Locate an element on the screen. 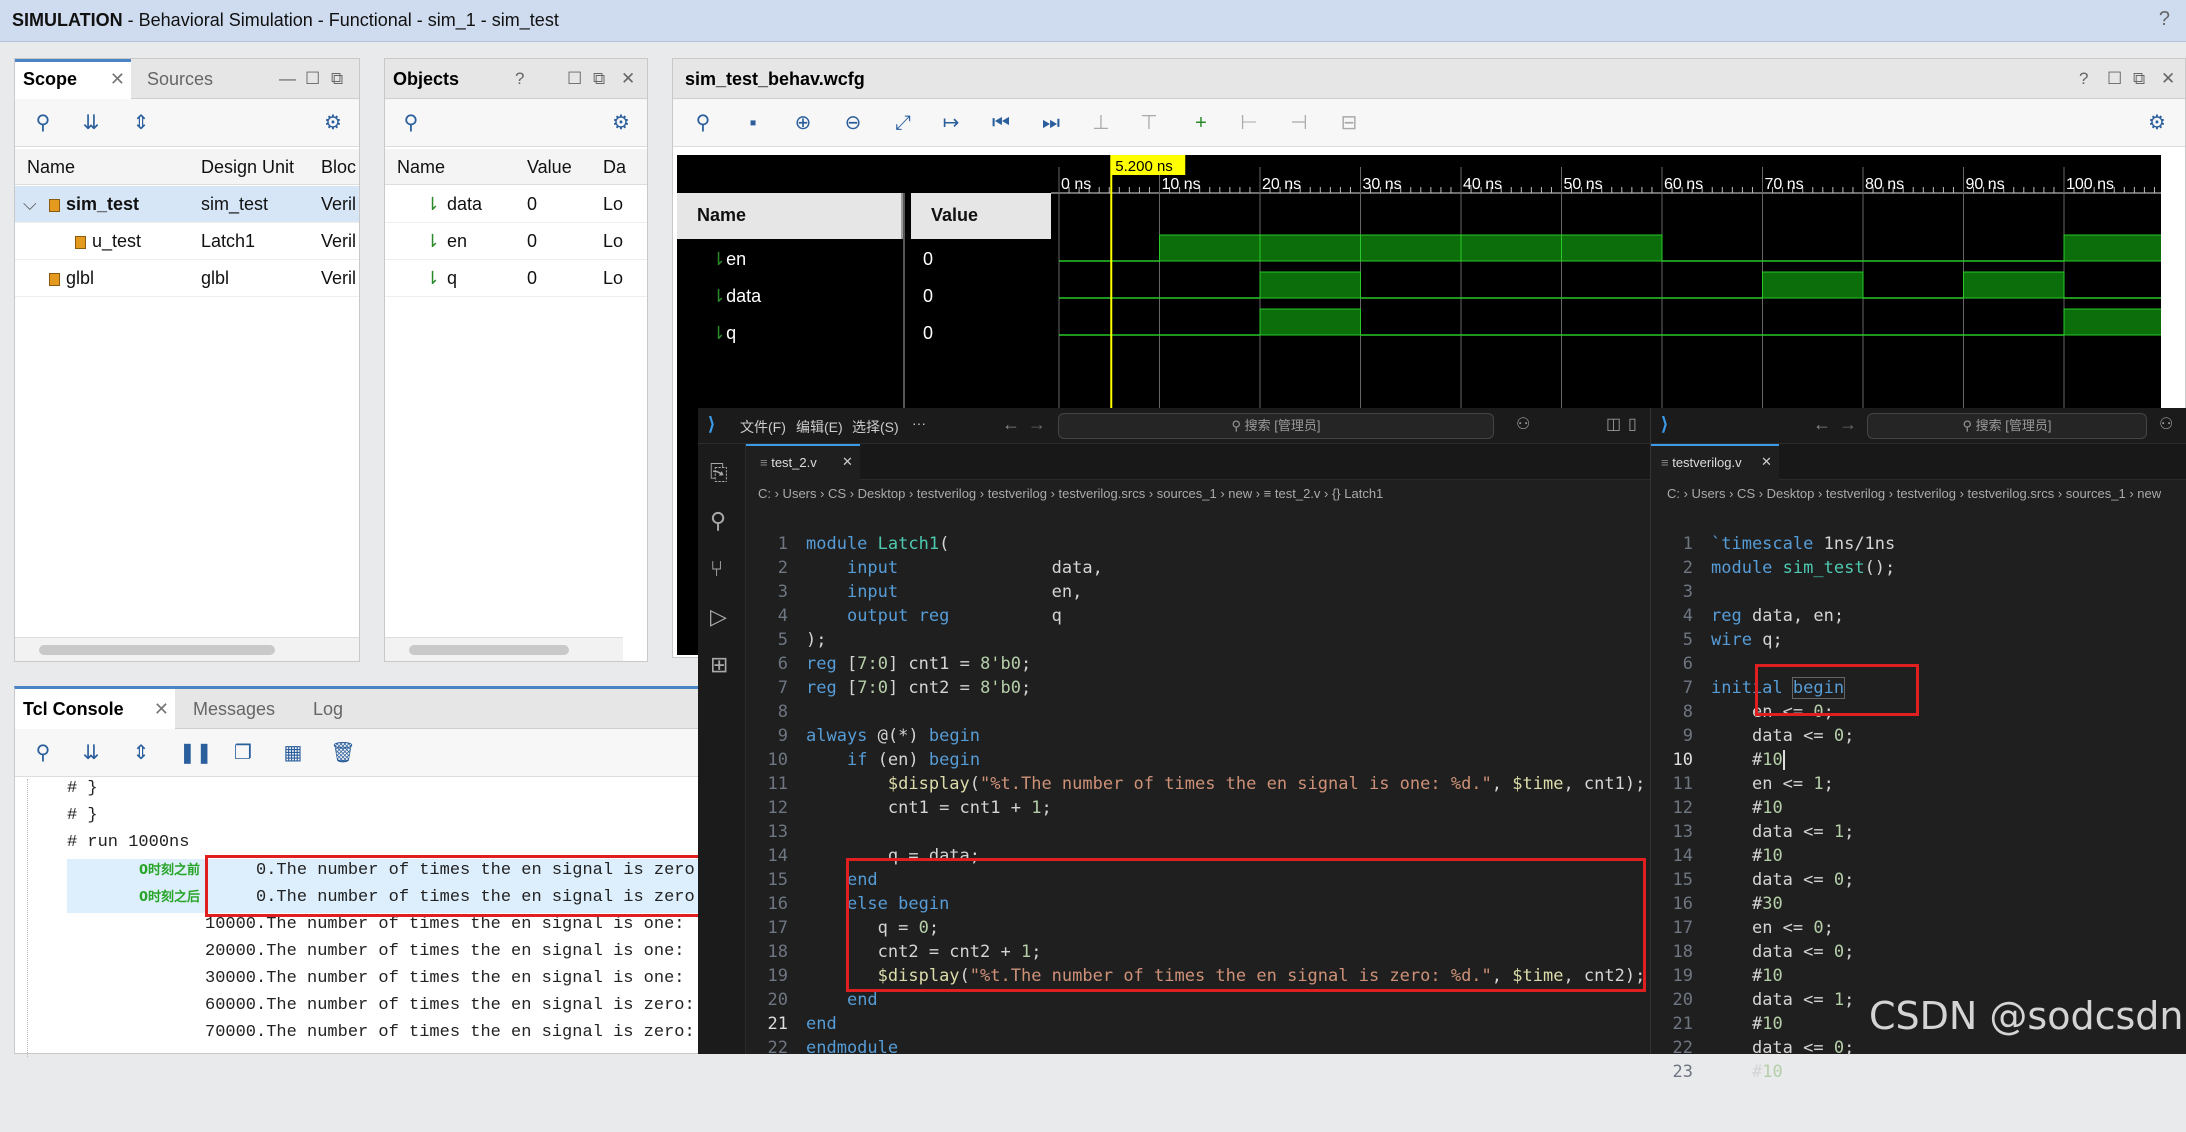 This screenshot has height=1132, width=2186. add-marker-icon: + is located at coordinates (1201, 123).